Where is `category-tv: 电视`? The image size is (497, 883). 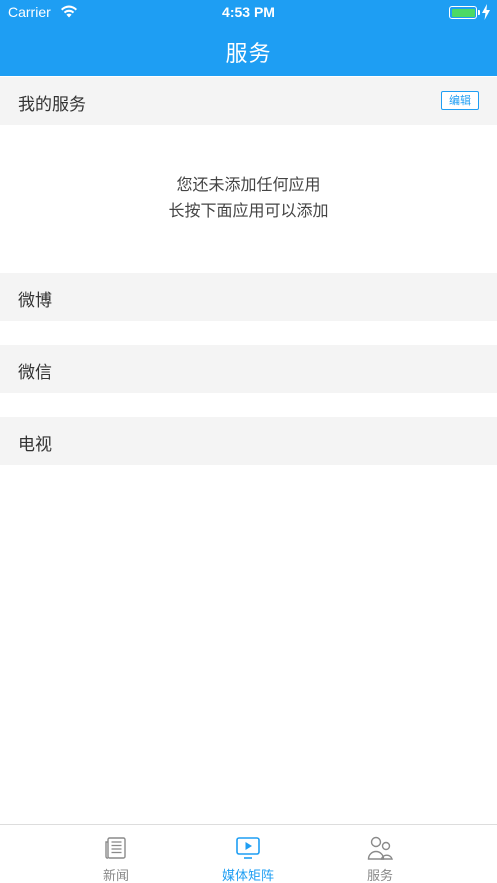 category-tv: 电视 is located at coordinates (248, 441).